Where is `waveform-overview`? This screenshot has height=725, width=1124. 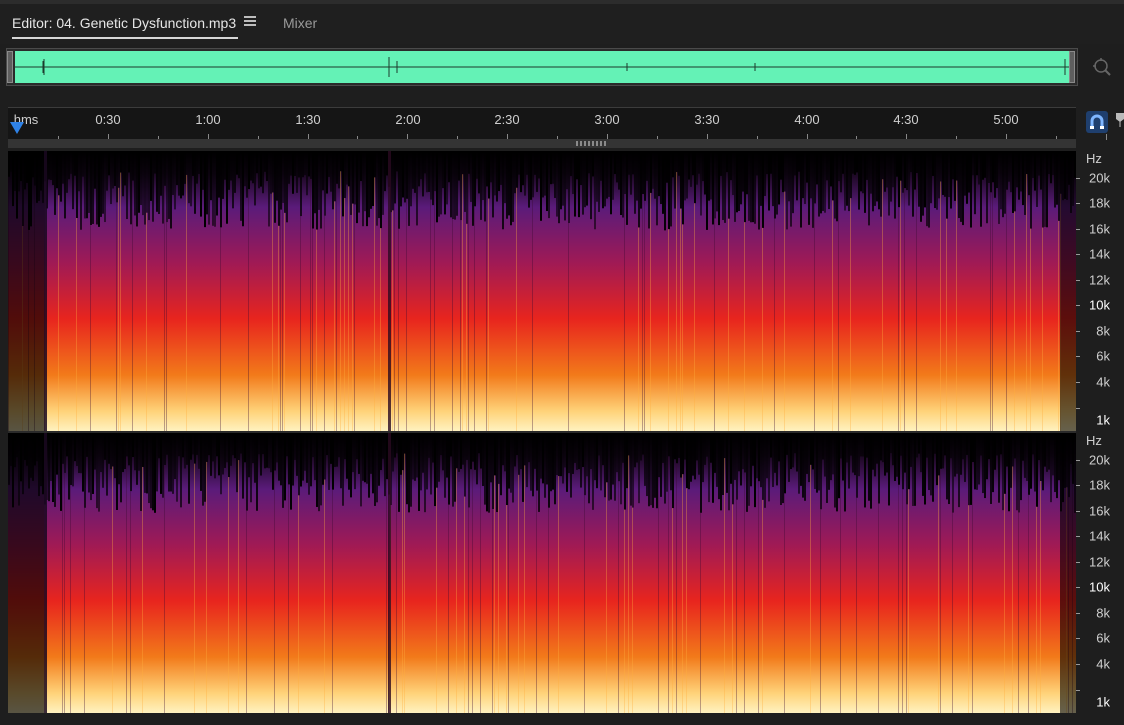
waveform-overview is located at coordinates (542, 67).